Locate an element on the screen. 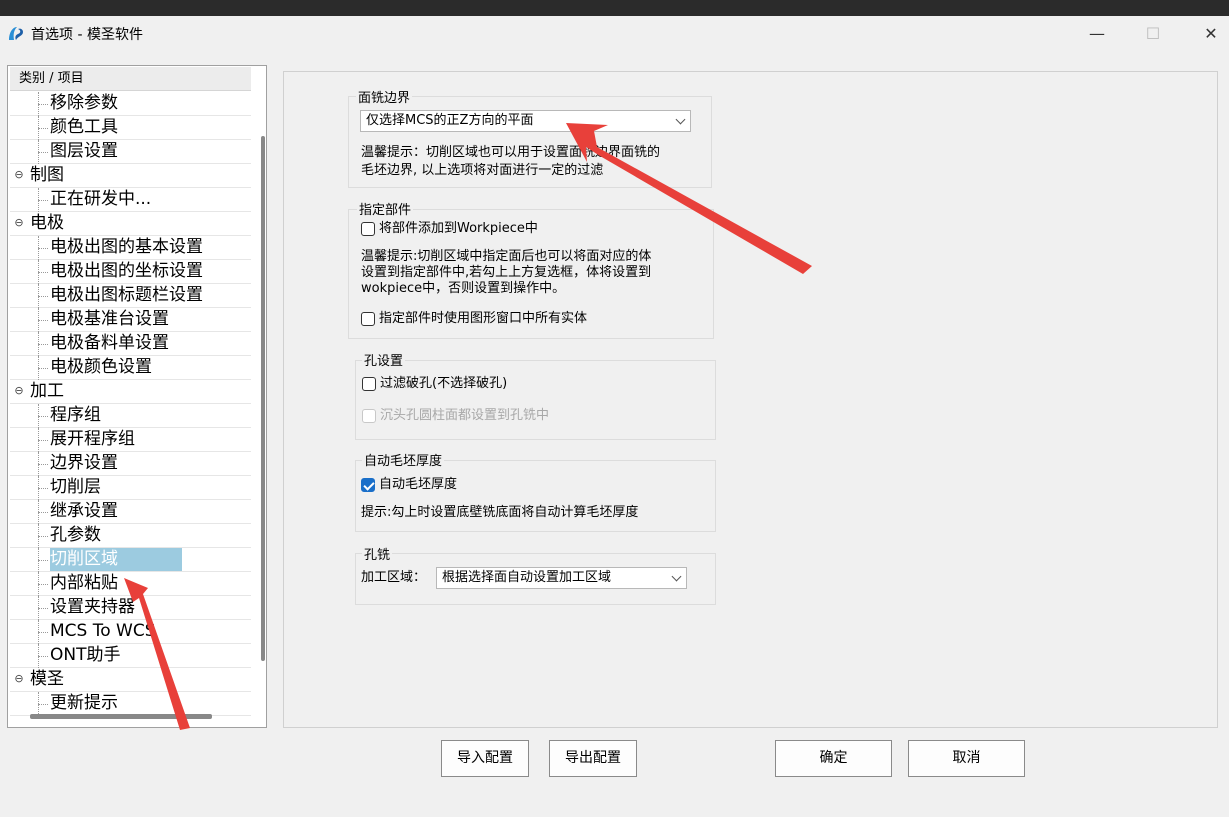  face-mill-boundary-combo-value: 仅选择MCS的正Z方向的平面 is located at coordinates (450, 120).